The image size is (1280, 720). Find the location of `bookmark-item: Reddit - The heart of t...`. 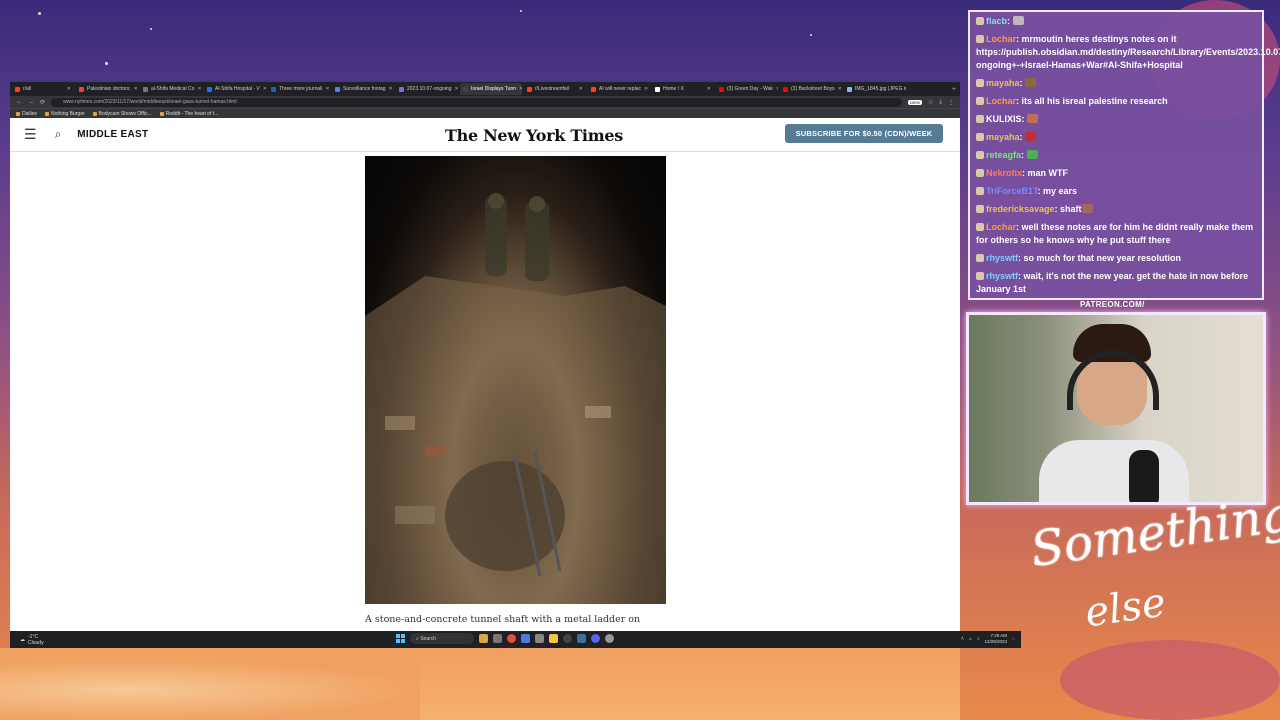

bookmark-item: Reddit - The heart of t... is located at coordinates (188, 114).